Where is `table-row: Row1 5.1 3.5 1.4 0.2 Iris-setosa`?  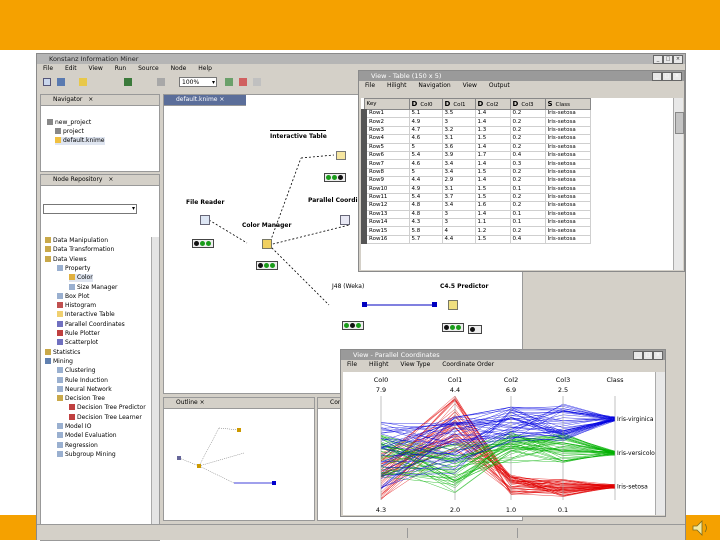
table-row: Row1 5.1 3.5 1.4 0.2 Iris-setosa is located at coordinates (476, 113).